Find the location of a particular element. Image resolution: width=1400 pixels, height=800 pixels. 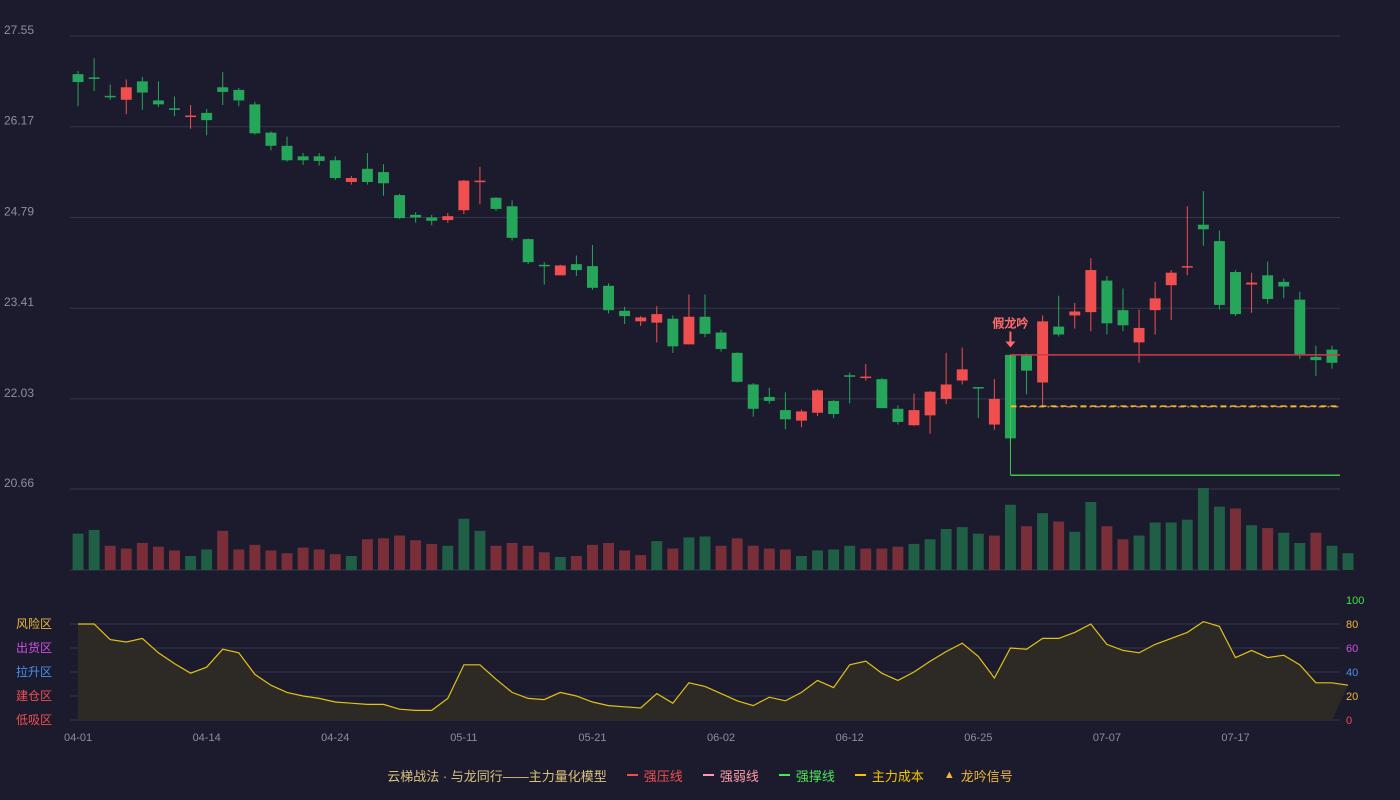

legend-label: 龙吟信号 is located at coordinates (986, 776).